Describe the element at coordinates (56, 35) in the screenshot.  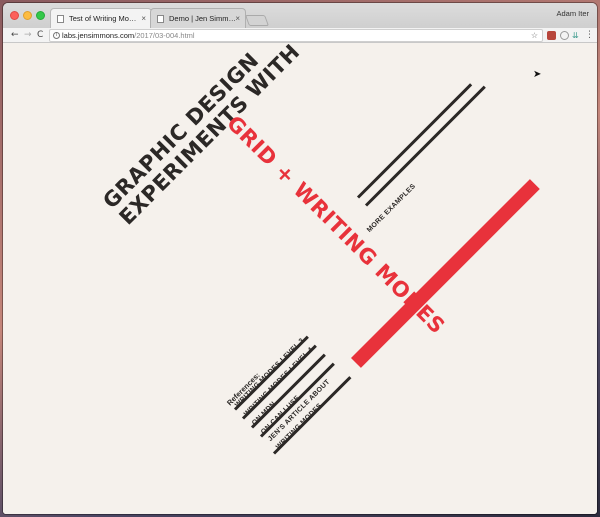
I see `info-icon: i` at that location.